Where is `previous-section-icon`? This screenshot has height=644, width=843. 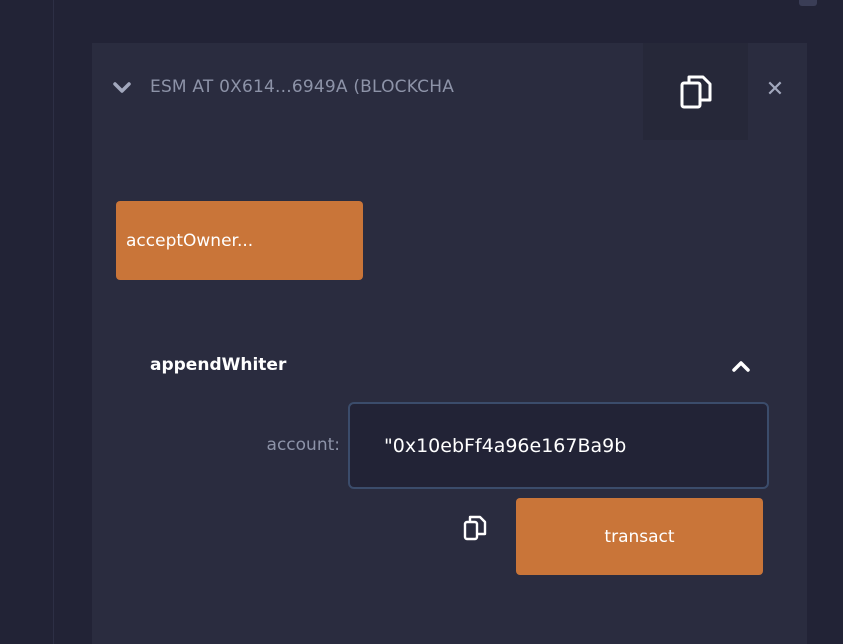 previous-section-icon is located at coordinates (808, 3).